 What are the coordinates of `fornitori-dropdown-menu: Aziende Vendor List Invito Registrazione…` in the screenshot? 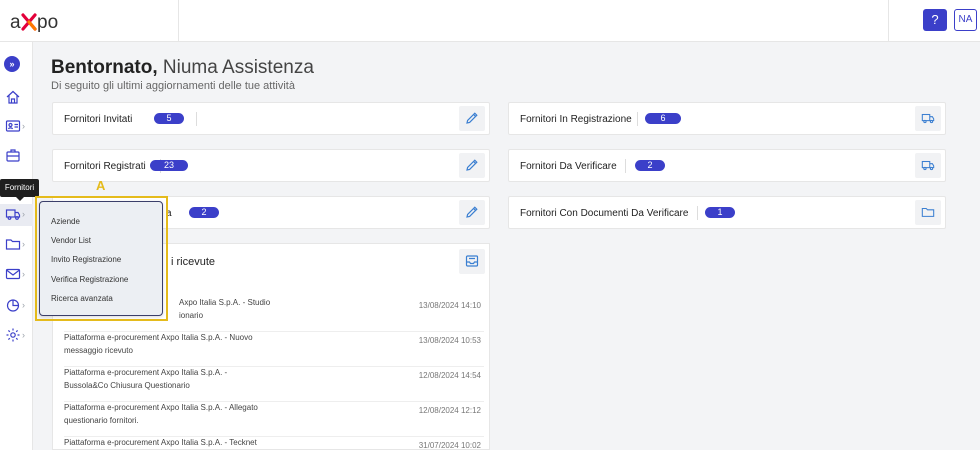 It's located at (101, 258).